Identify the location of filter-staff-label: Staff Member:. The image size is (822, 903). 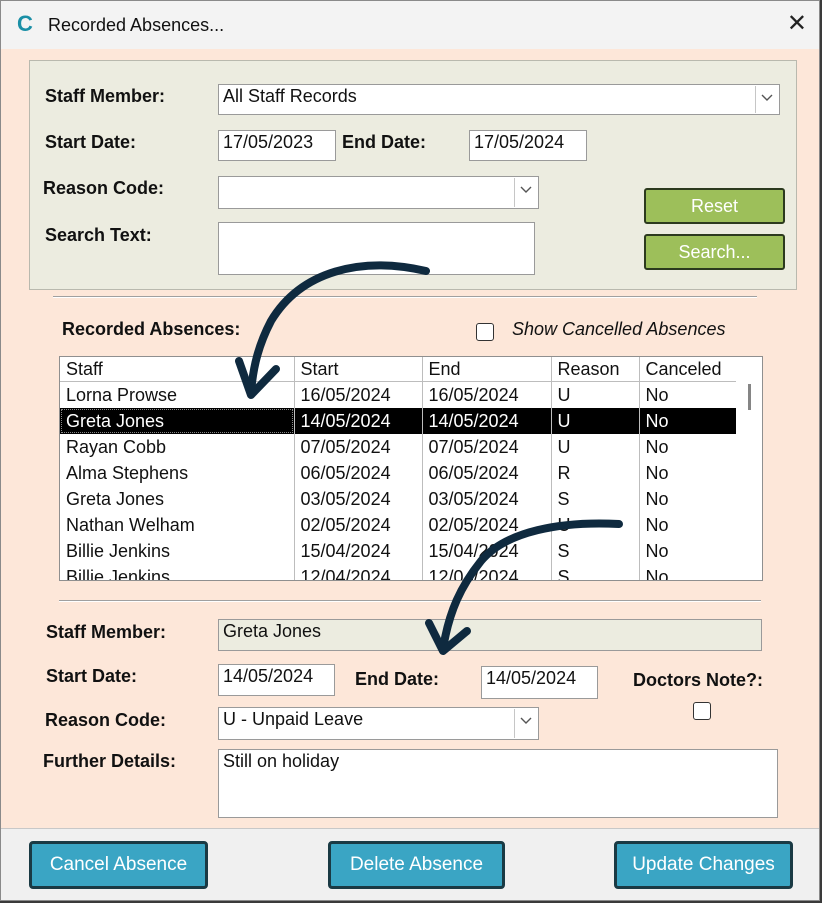
(105, 96).